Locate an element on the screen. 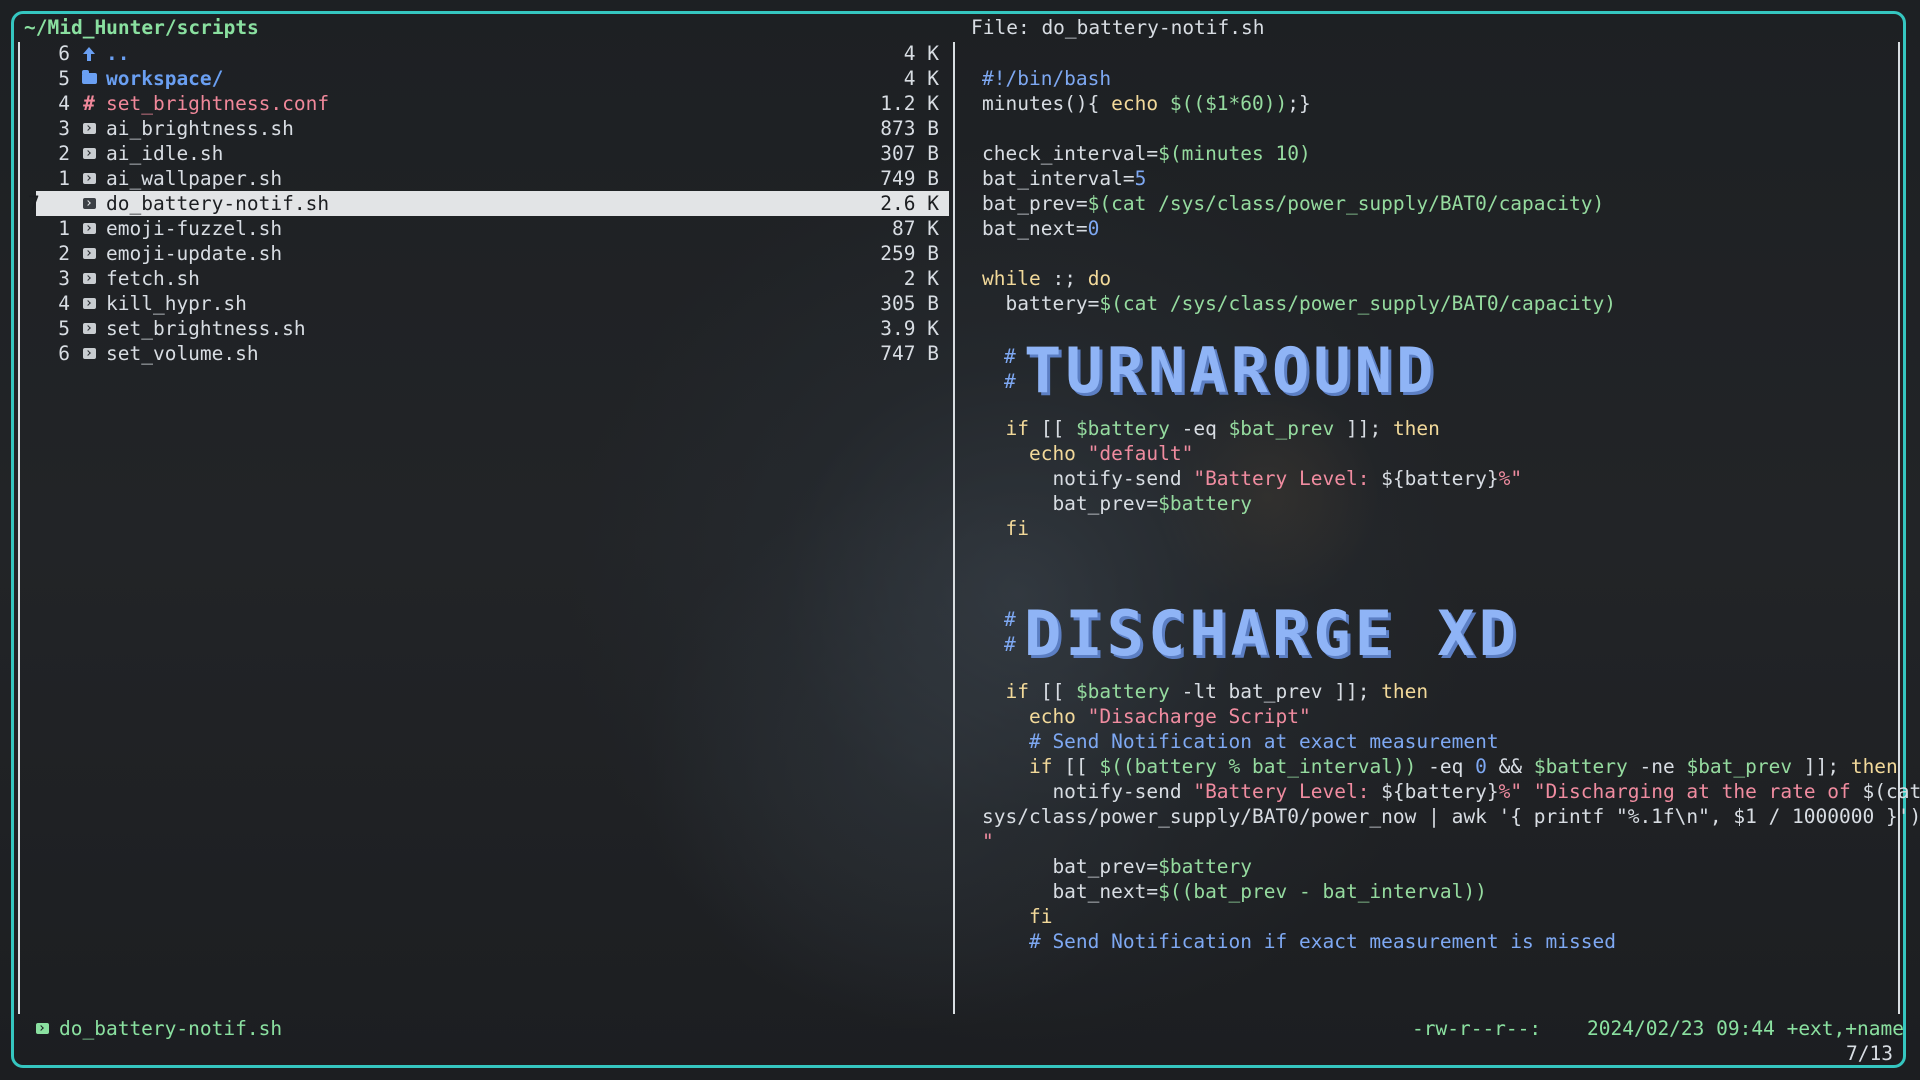 Image resolution: width=1920 pixels, height=1080 pixels. code-token: minutes(){ is located at coordinates (1047, 103).